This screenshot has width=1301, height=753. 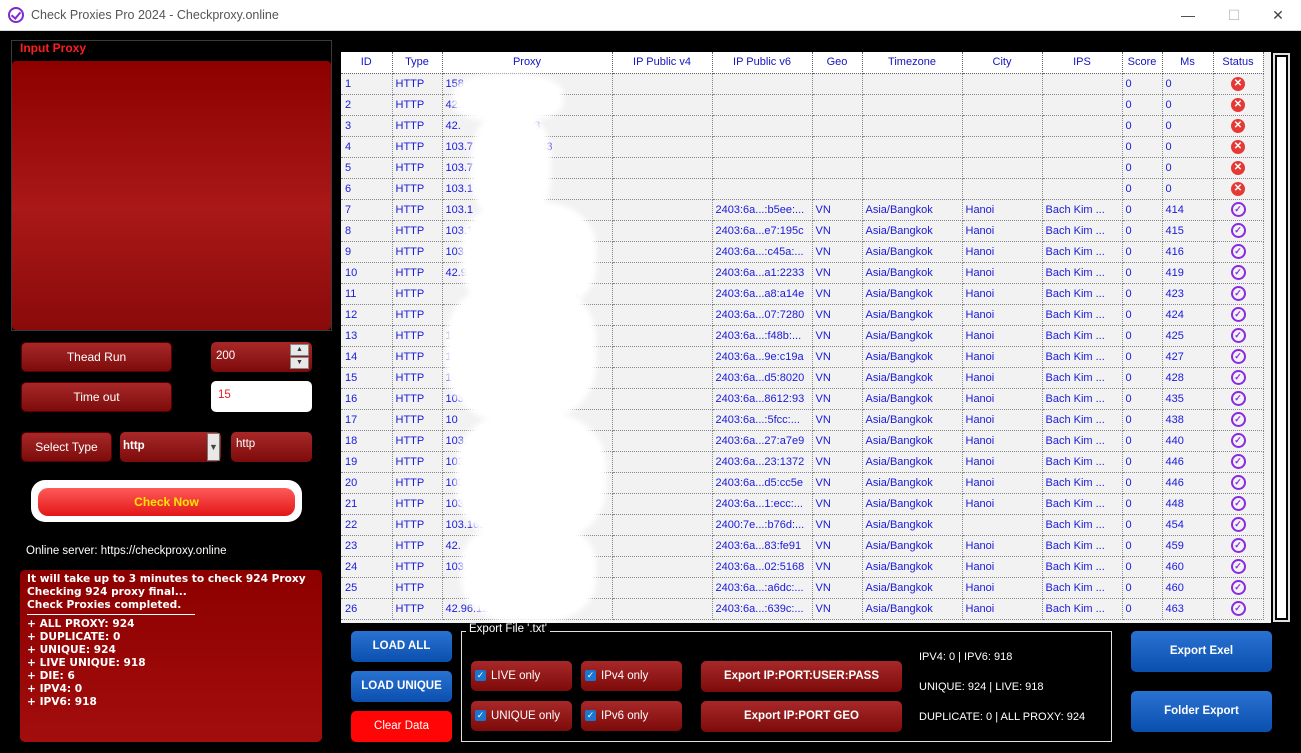 What do you see at coordinates (762, 231) in the screenshot?
I see `table-cell: 2403:6a...e7:195c` at bounding box center [762, 231].